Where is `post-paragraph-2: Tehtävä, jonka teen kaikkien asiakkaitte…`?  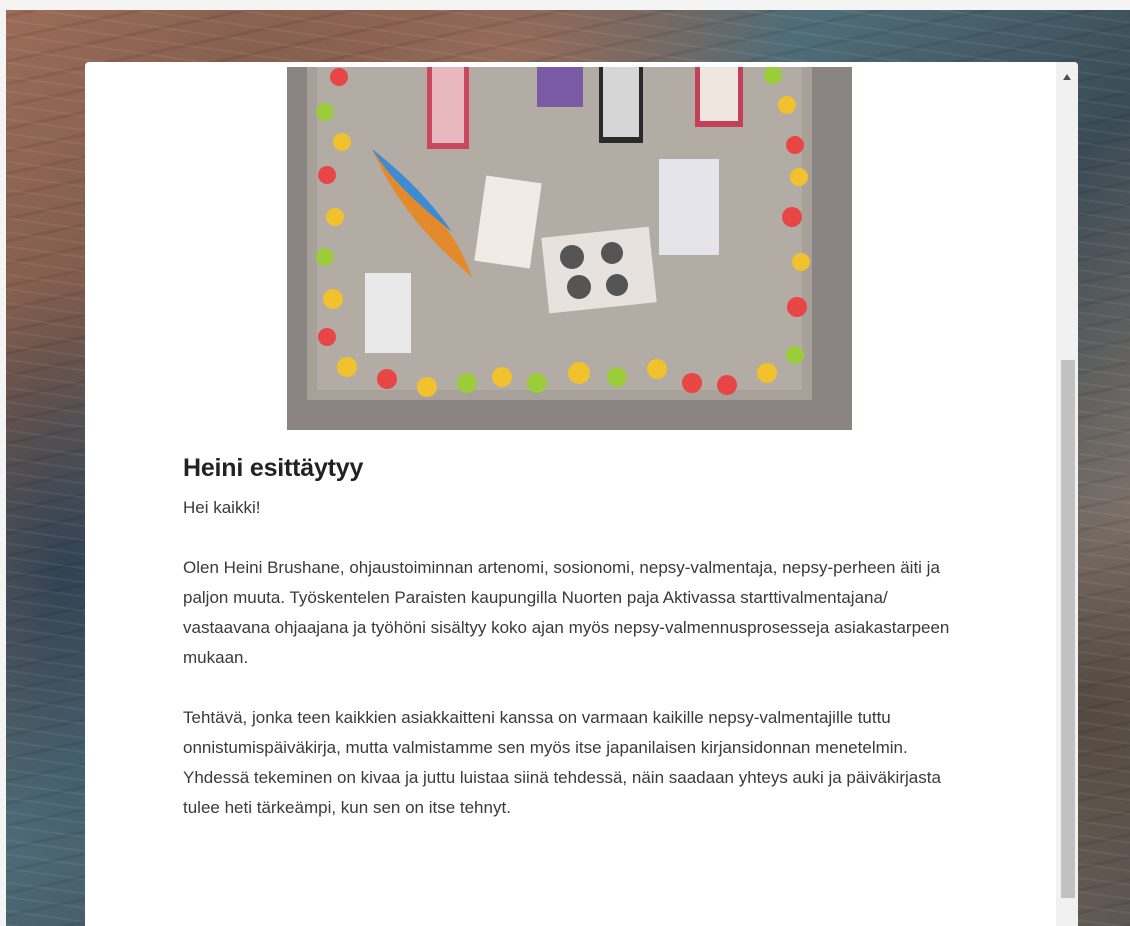
post-paragraph-2: Tehtävä, jonka teen kaikkien asiakkaitte… is located at coordinates (562, 762).